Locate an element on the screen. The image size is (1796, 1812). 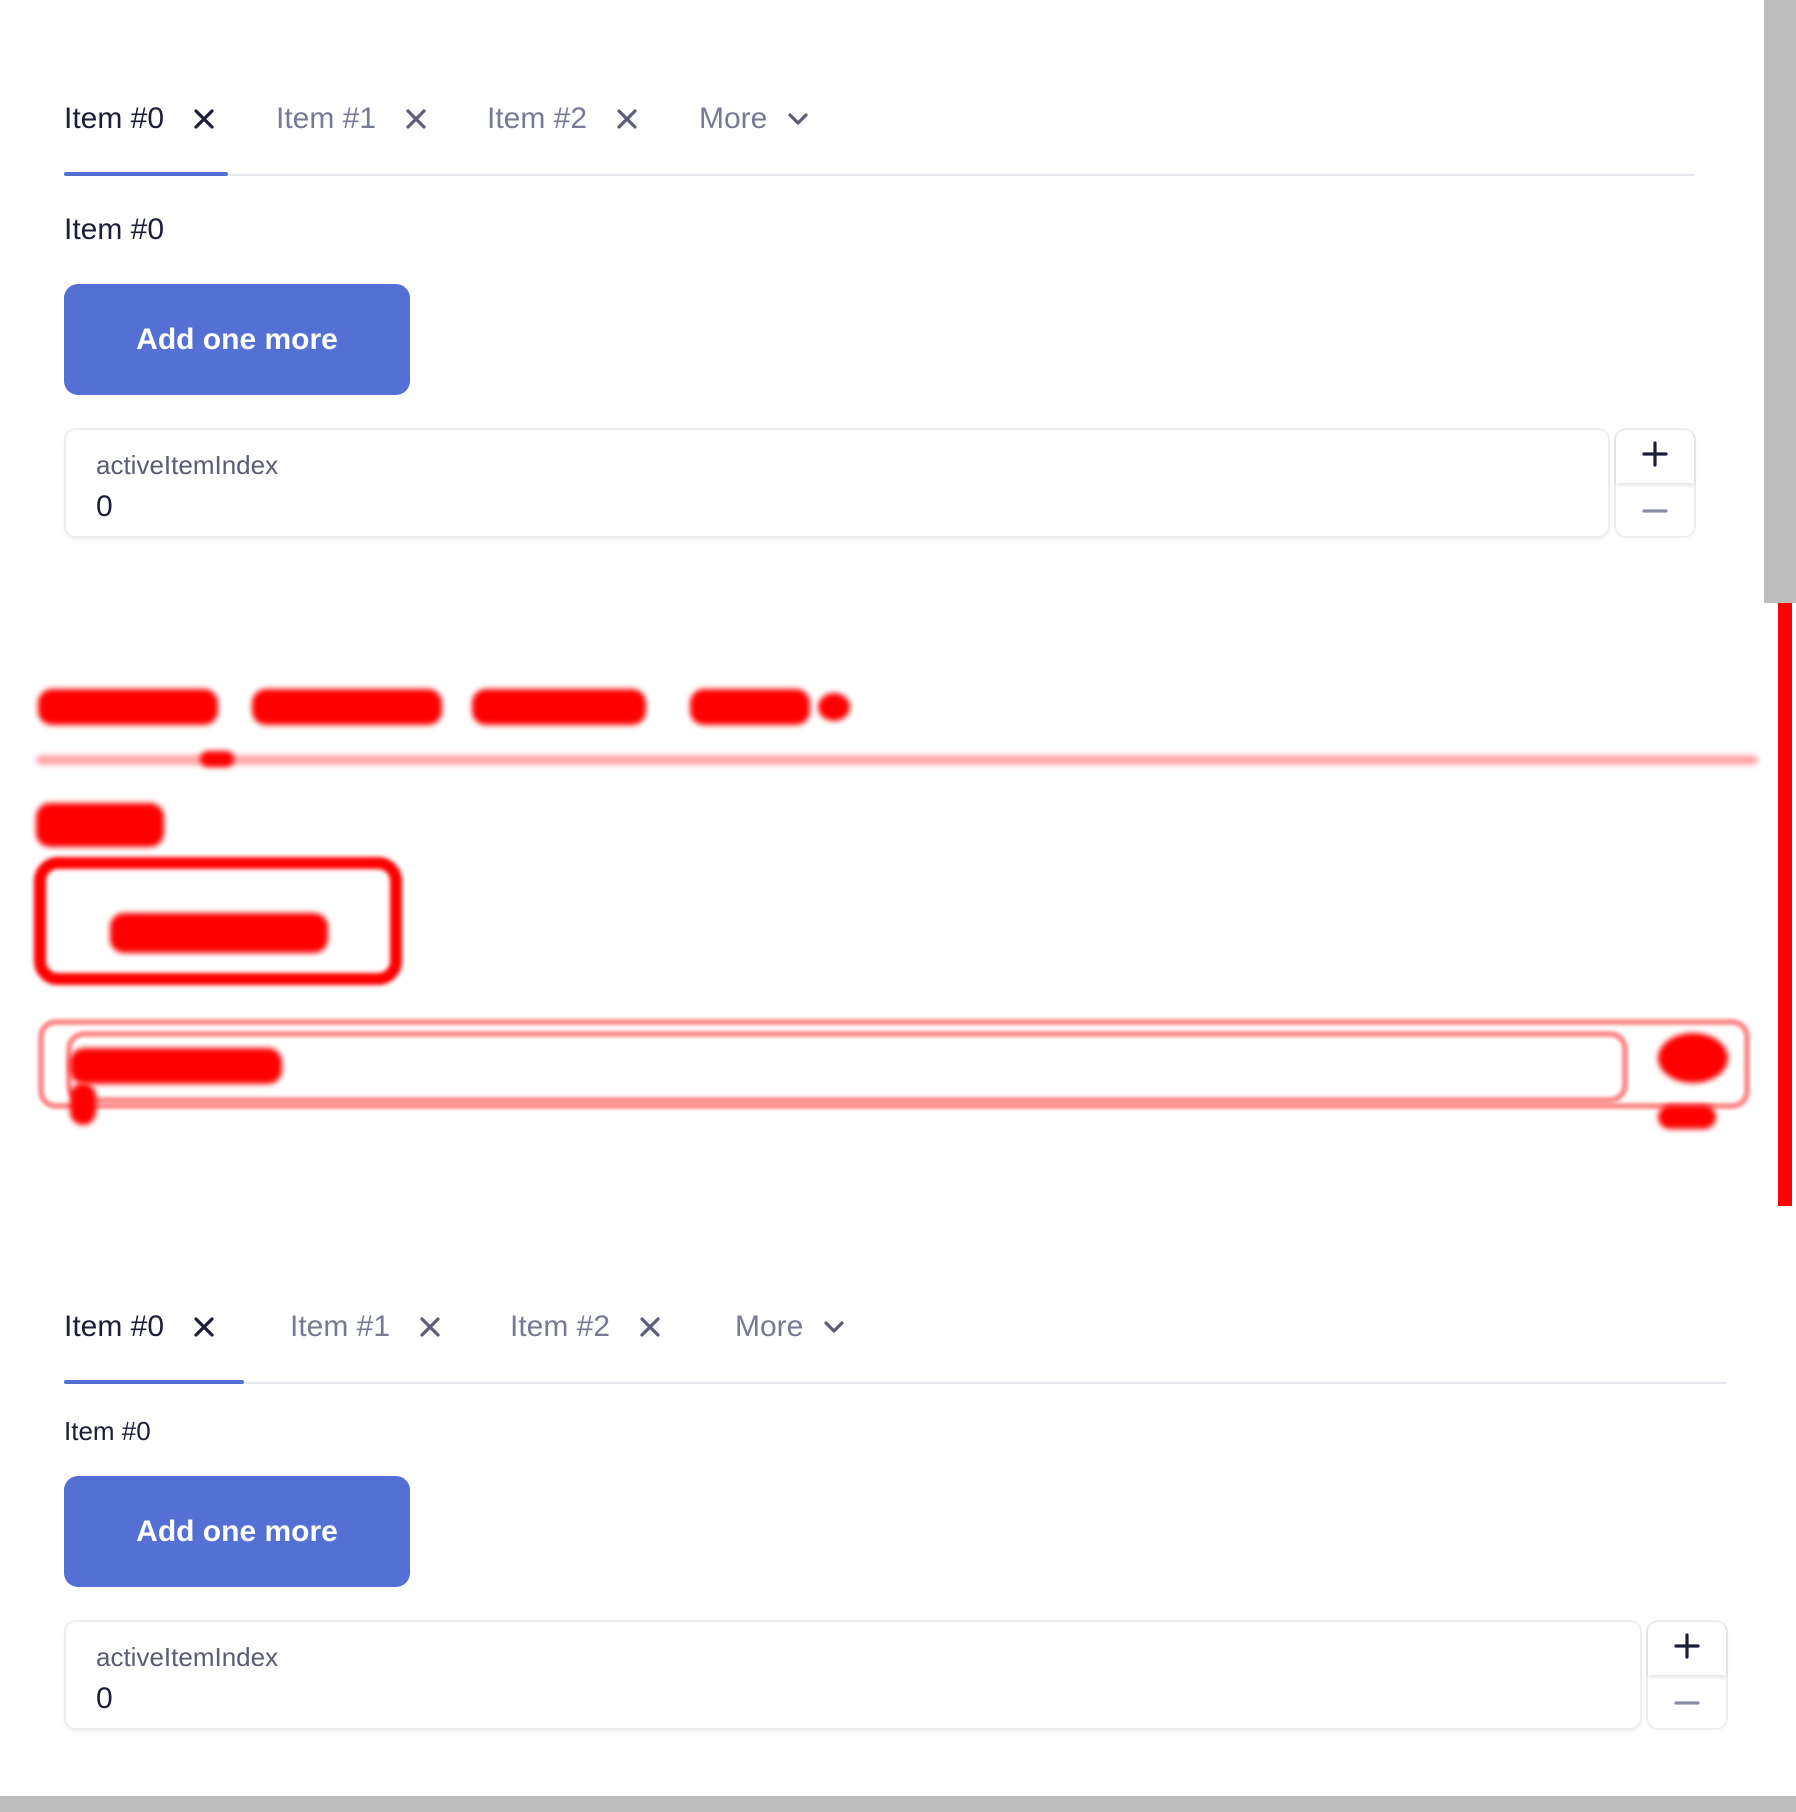
diff-tab-divider is located at coordinates (897, 760).